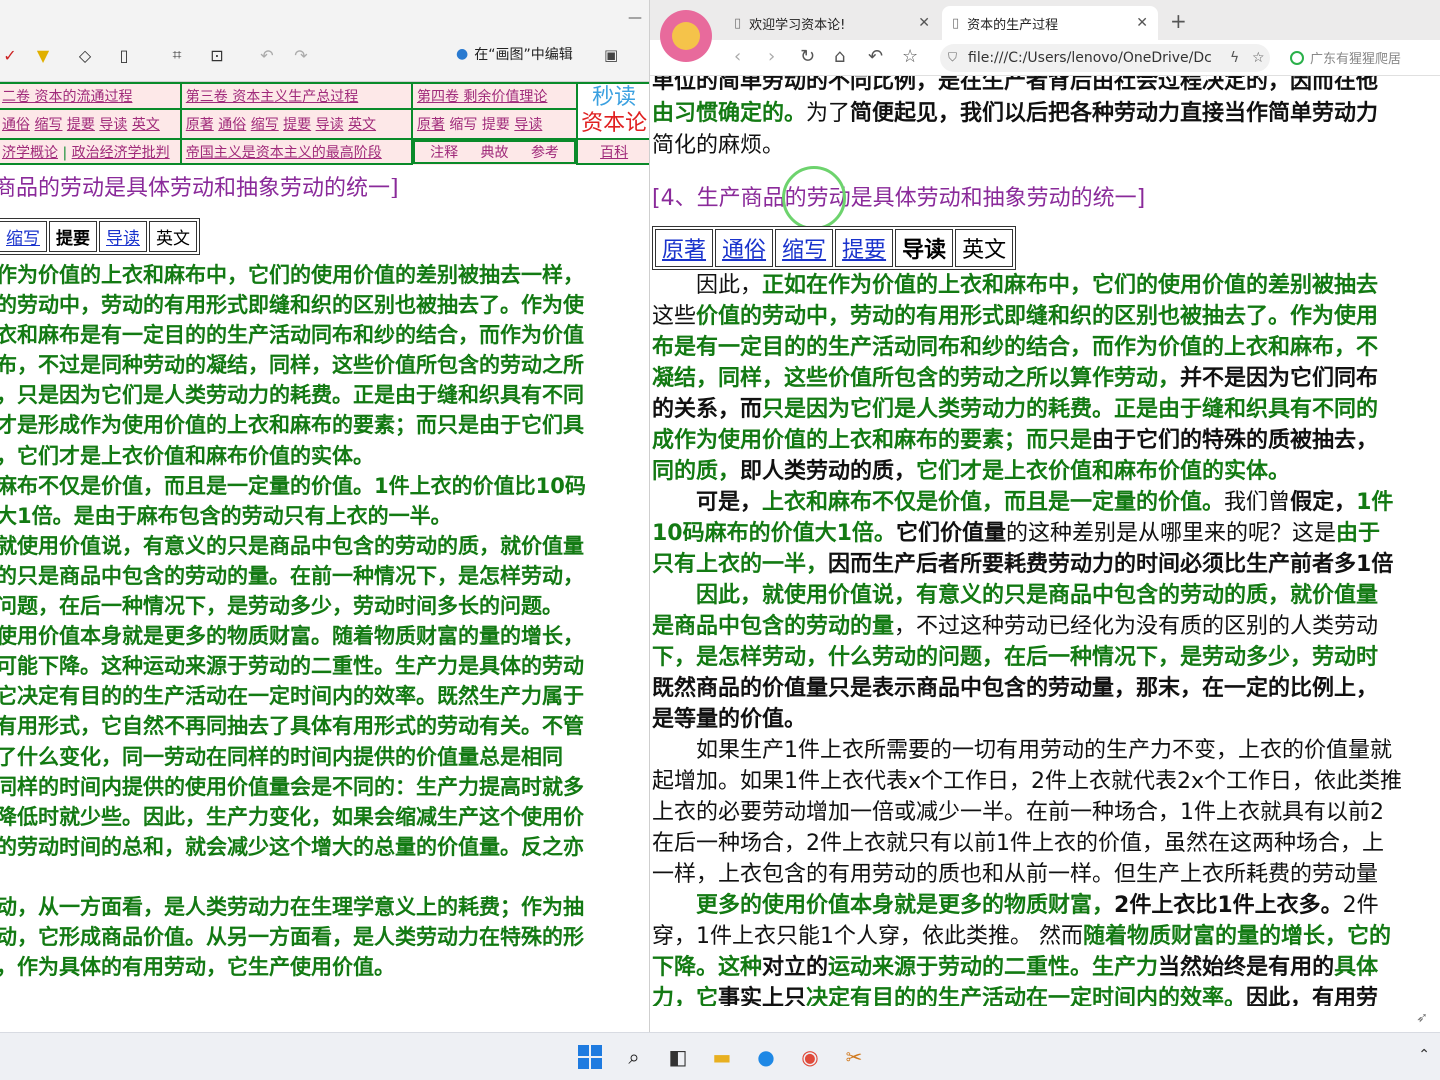 Image resolution: width=1440 pixels, height=1080 pixels. What do you see at coordinates (30, 153) in the screenshot?
I see `nav-link: 济学概论` at bounding box center [30, 153].